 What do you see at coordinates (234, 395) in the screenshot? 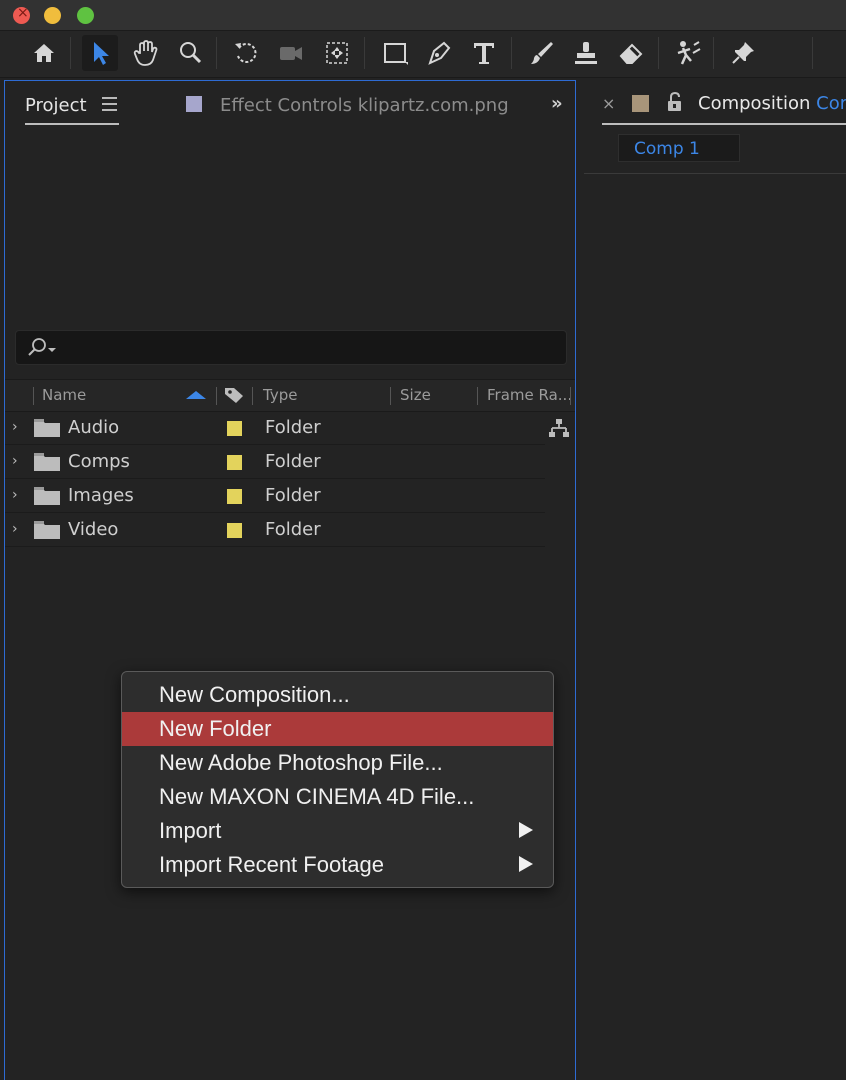
I see `label-tag-icon` at bounding box center [234, 395].